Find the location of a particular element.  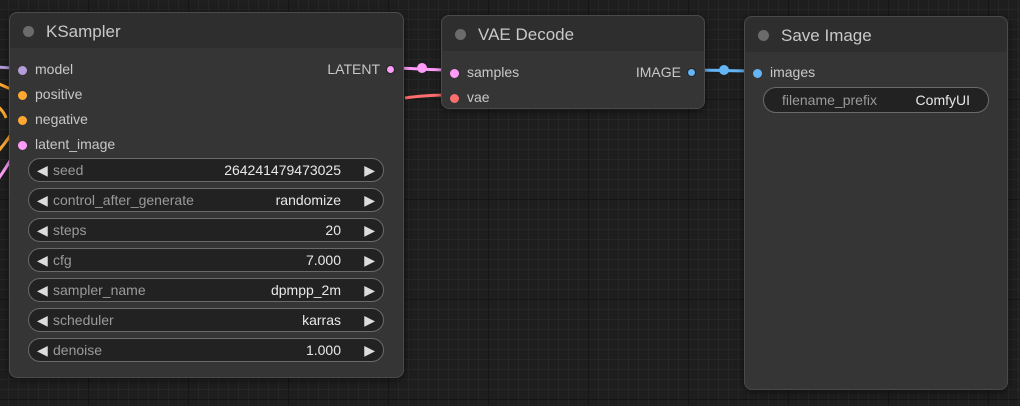

slot-label: images is located at coordinates (793, 72).